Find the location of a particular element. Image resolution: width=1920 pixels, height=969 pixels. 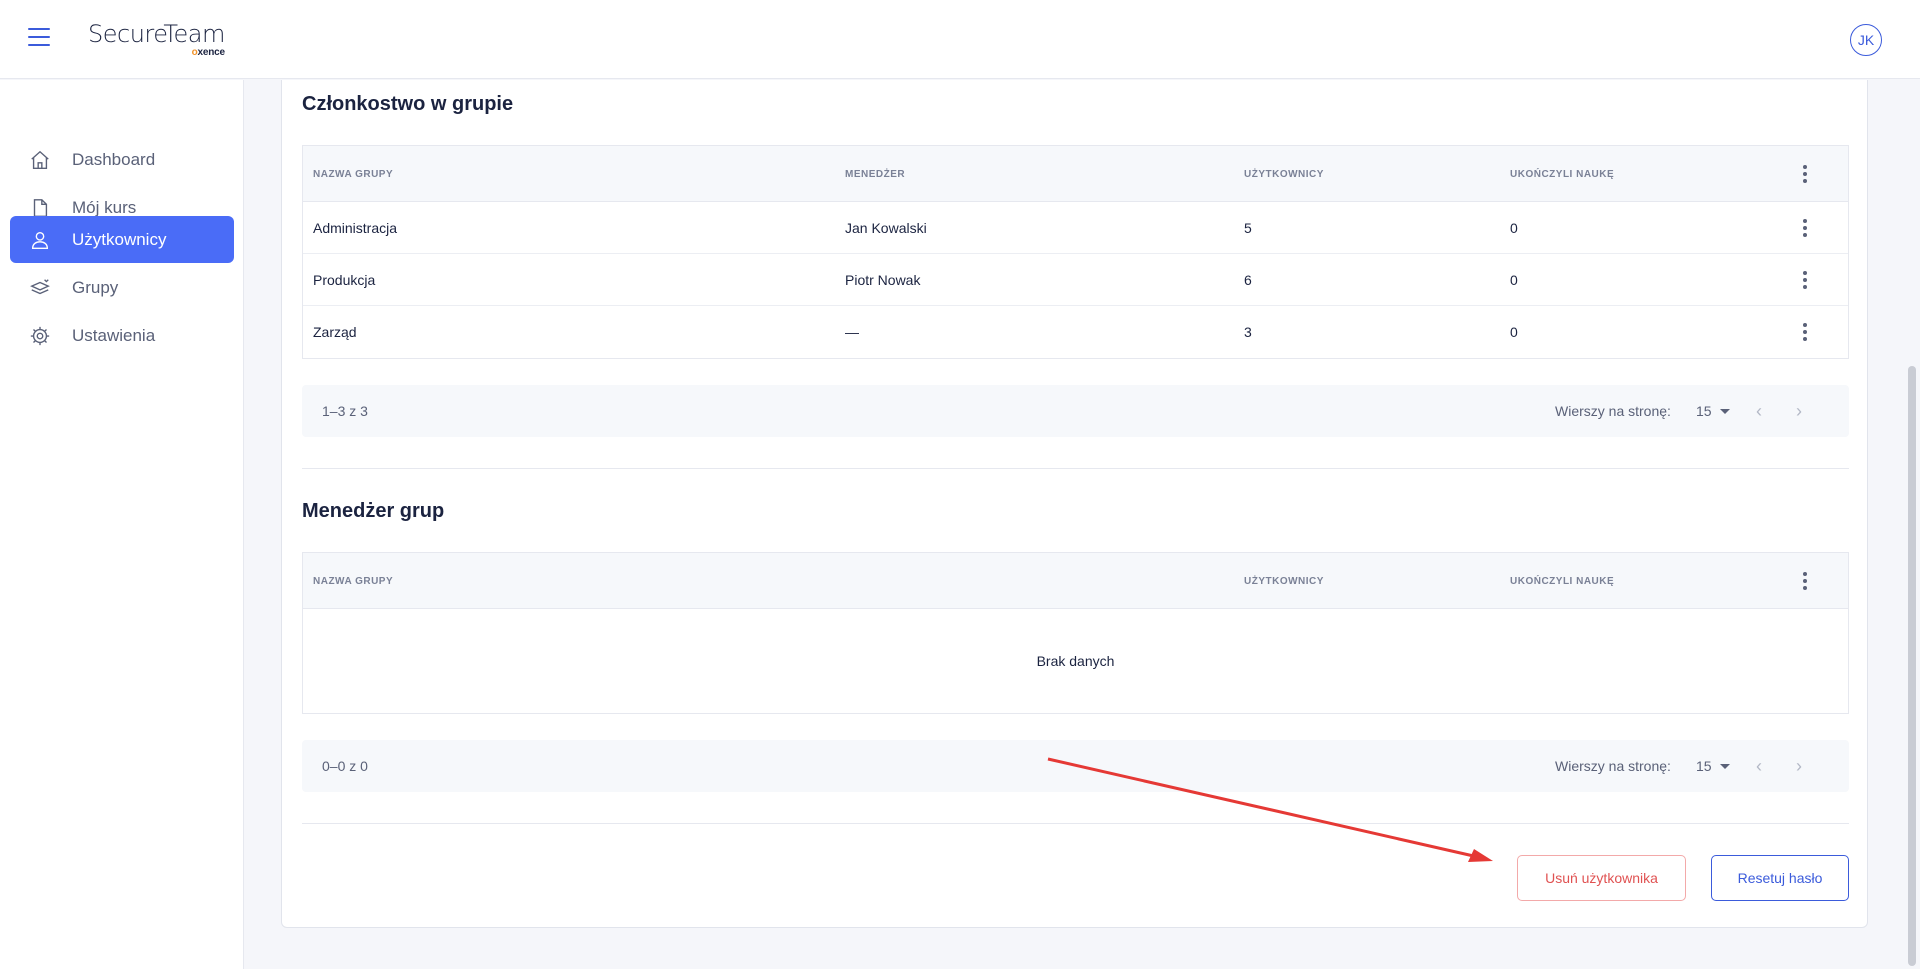

sidebar-item-dashboard: Dashboard is located at coordinates (122, 159).